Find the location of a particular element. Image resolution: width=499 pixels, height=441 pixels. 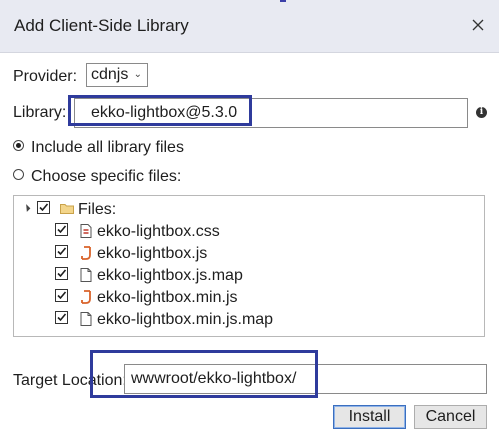

choose-specific-radio is located at coordinates (18, 174).